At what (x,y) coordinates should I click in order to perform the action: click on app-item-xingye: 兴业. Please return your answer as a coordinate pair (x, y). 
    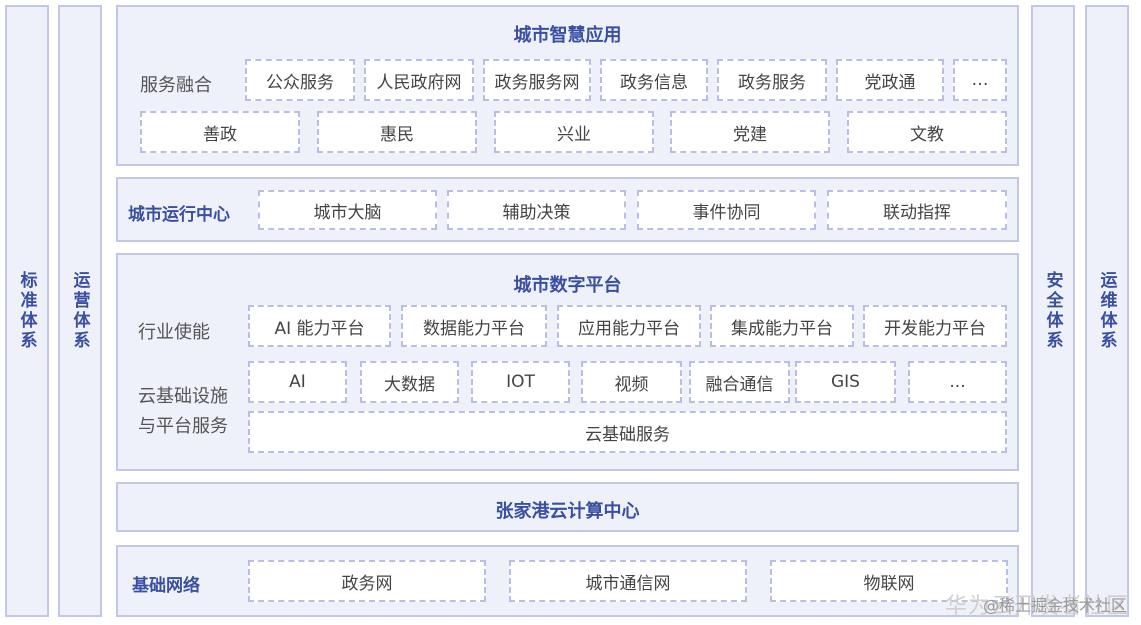
    Looking at the image, I should click on (574, 132).